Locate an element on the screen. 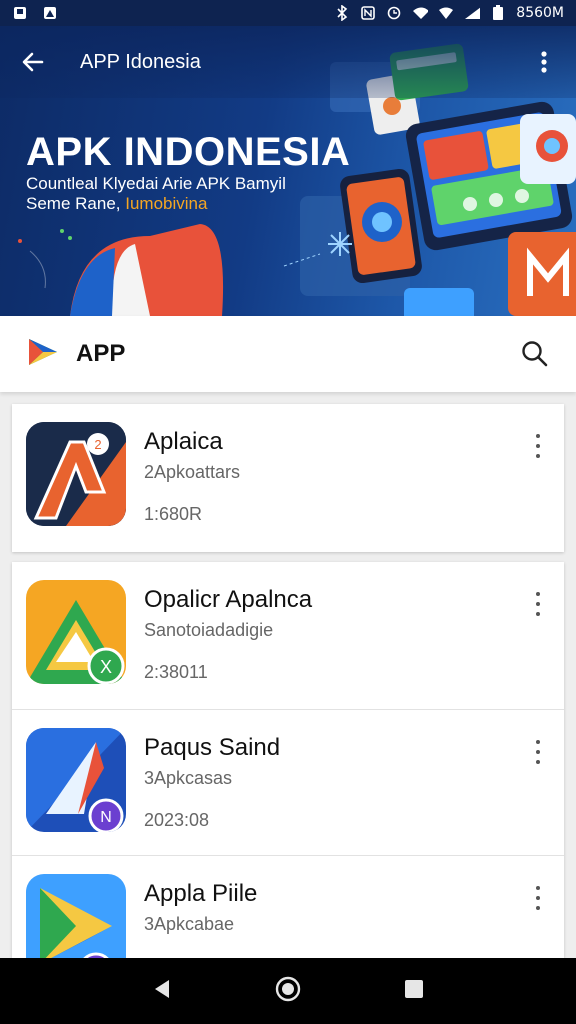 The height and width of the screenshot is (1024, 576). app-subtitle: Sanotoiadadigie is located at coordinates (209, 630).